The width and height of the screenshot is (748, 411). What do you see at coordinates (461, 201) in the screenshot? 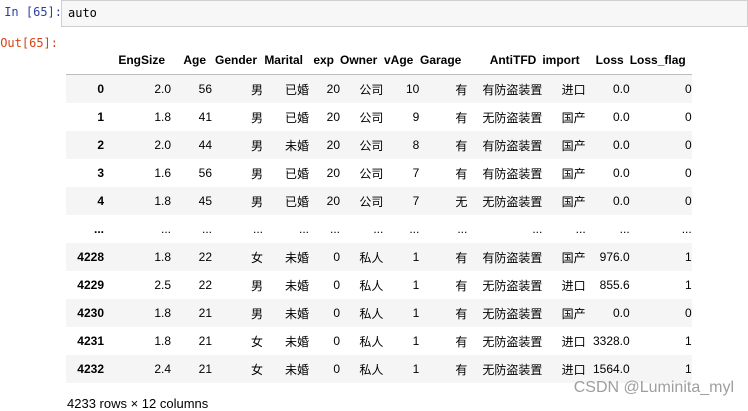
I see `cell-garage: 无` at bounding box center [461, 201].